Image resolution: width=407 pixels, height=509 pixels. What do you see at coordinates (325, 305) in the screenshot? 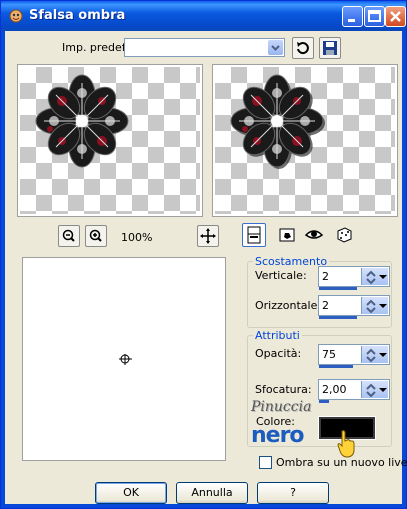
I see `horizontal-value: 2` at bounding box center [325, 305].